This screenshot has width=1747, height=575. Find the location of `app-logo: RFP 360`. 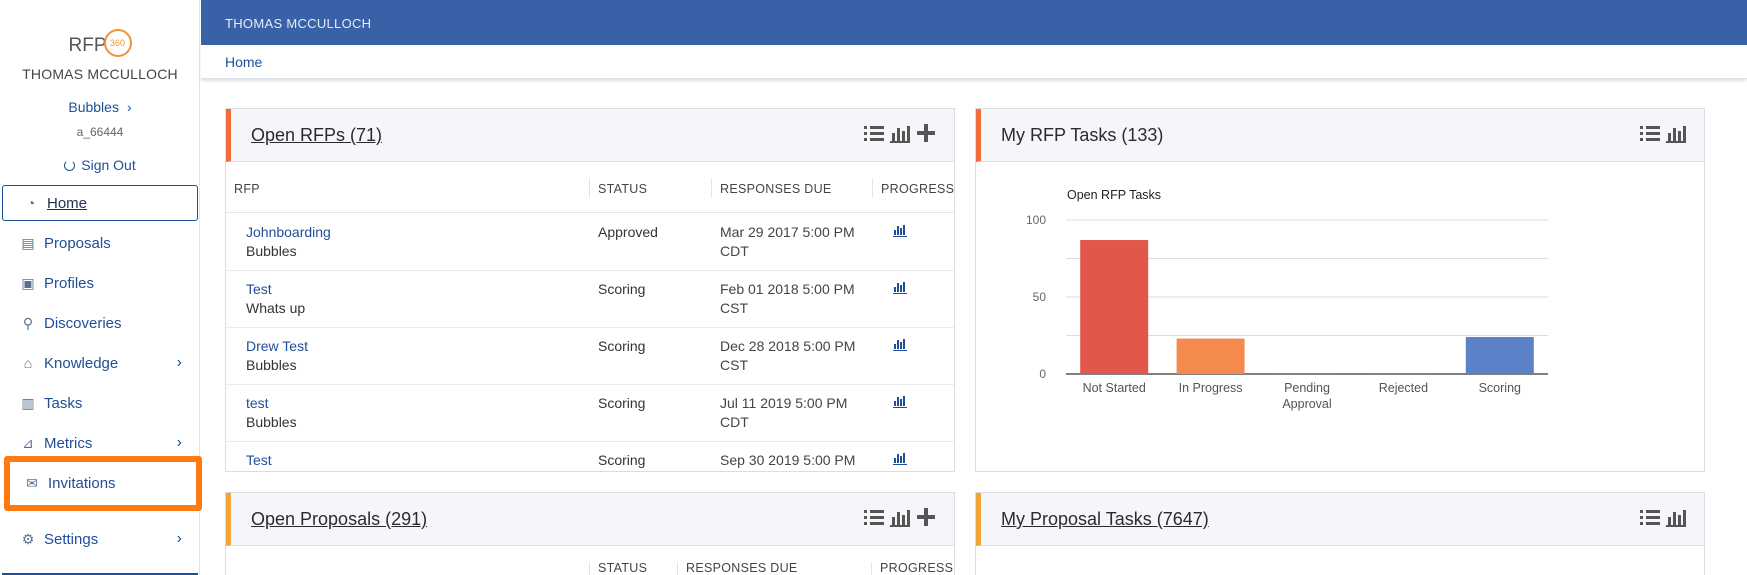

app-logo: RFP 360 is located at coordinates (100, 44).